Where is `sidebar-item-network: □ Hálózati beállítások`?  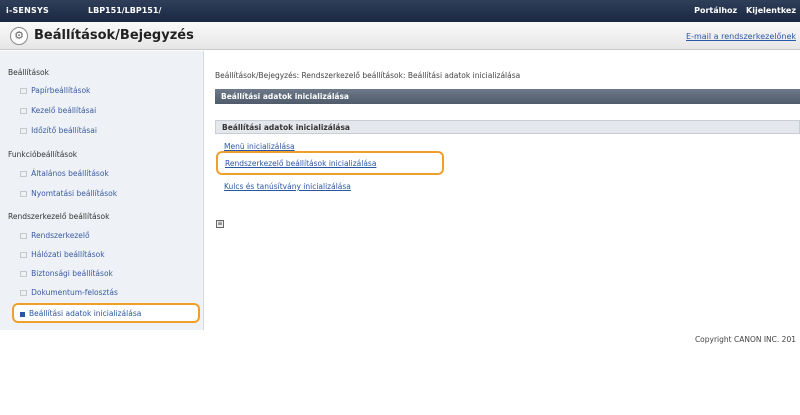 sidebar-item-network: □ Hálózati beállítások is located at coordinates (62, 254).